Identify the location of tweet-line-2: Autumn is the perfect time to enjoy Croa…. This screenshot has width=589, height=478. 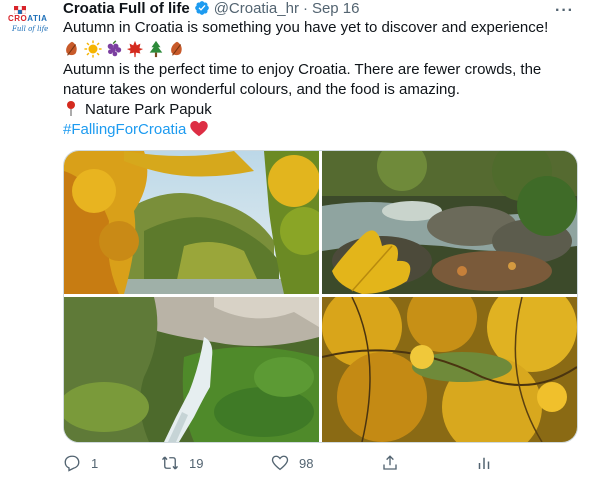
(302, 69).